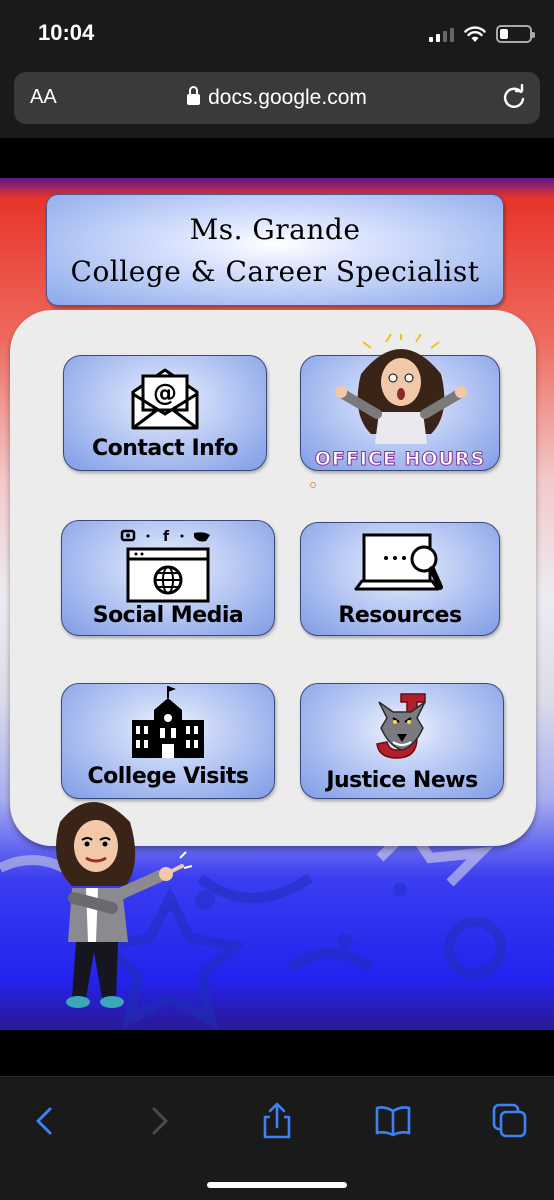 The image size is (554, 1200). Describe the element at coordinates (393, 1121) in the screenshot. I see `bookmarks-icon` at that location.